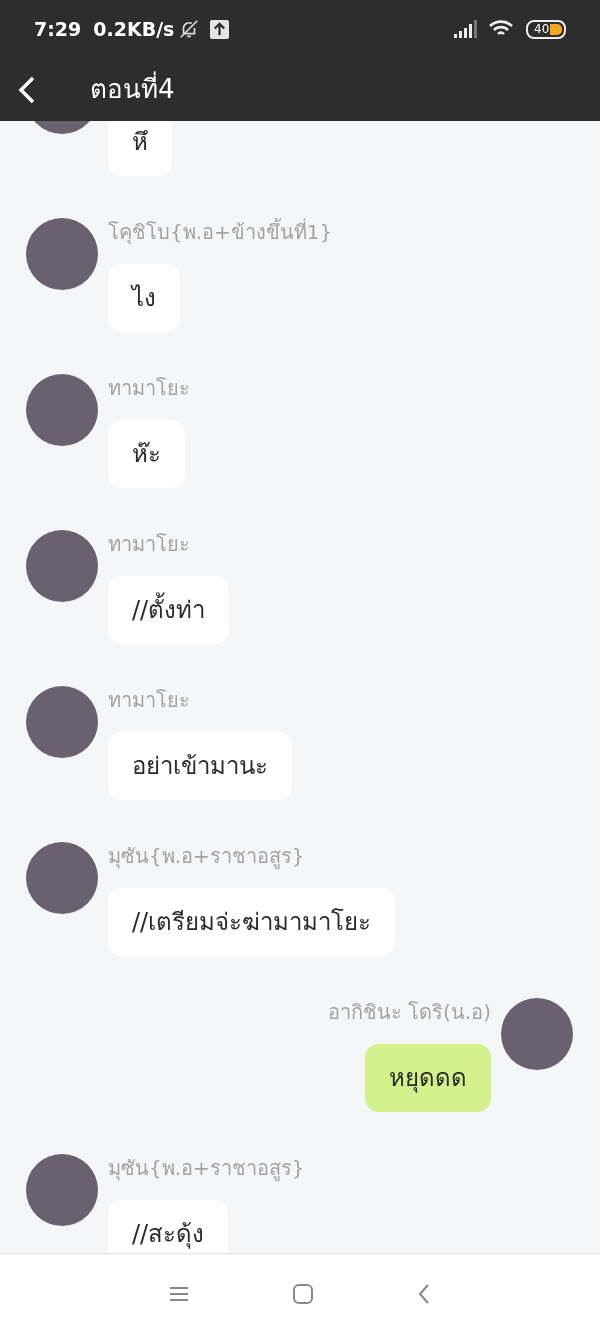 This screenshot has height=1333, width=600. Describe the element at coordinates (428, 1078) in the screenshot. I see `message-bubble: หยุดดด` at that location.